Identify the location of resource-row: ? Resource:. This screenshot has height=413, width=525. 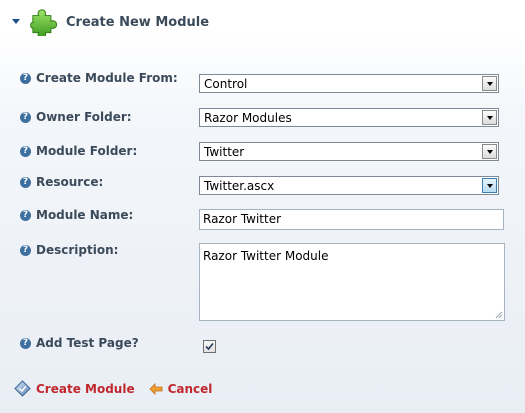
(61, 182).